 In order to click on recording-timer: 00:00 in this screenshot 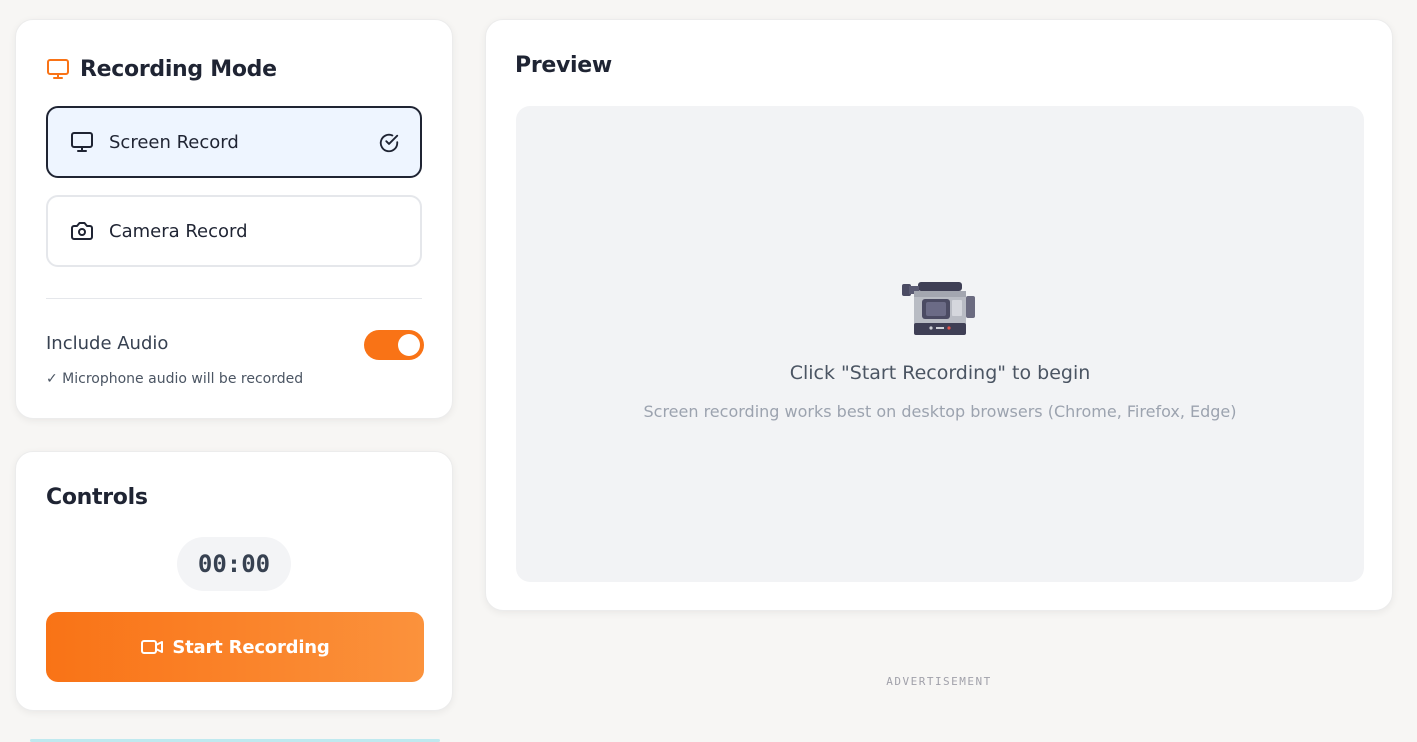, I will do `click(234, 564)`.